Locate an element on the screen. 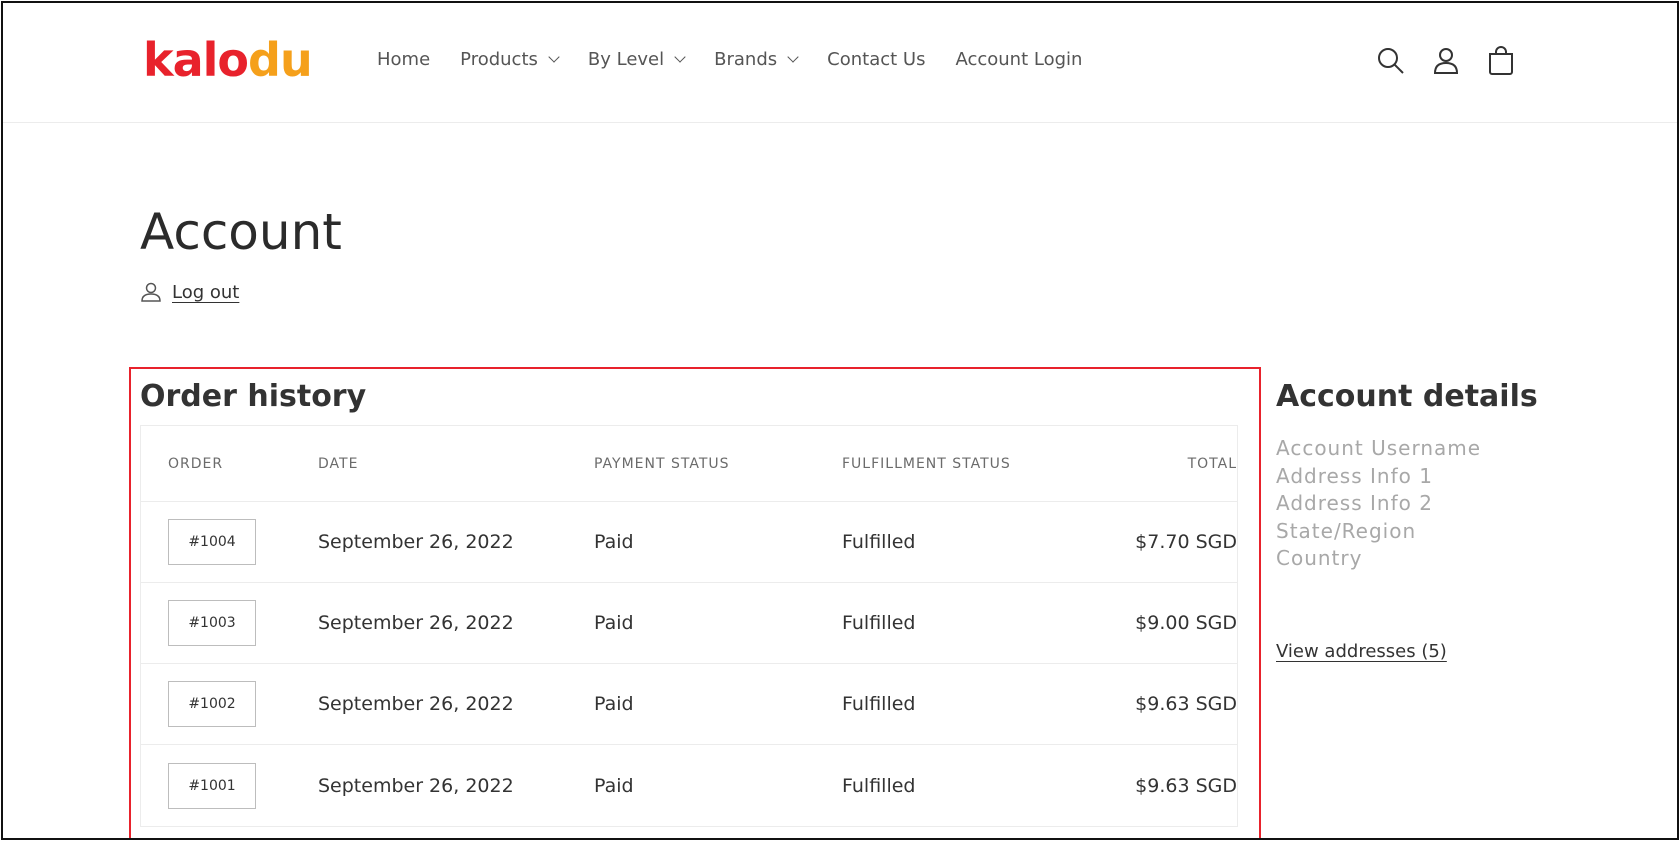 This screenshot has width=1680, height=841. address-info-2: Address Info 2 is located at coordinates (1354, 503).